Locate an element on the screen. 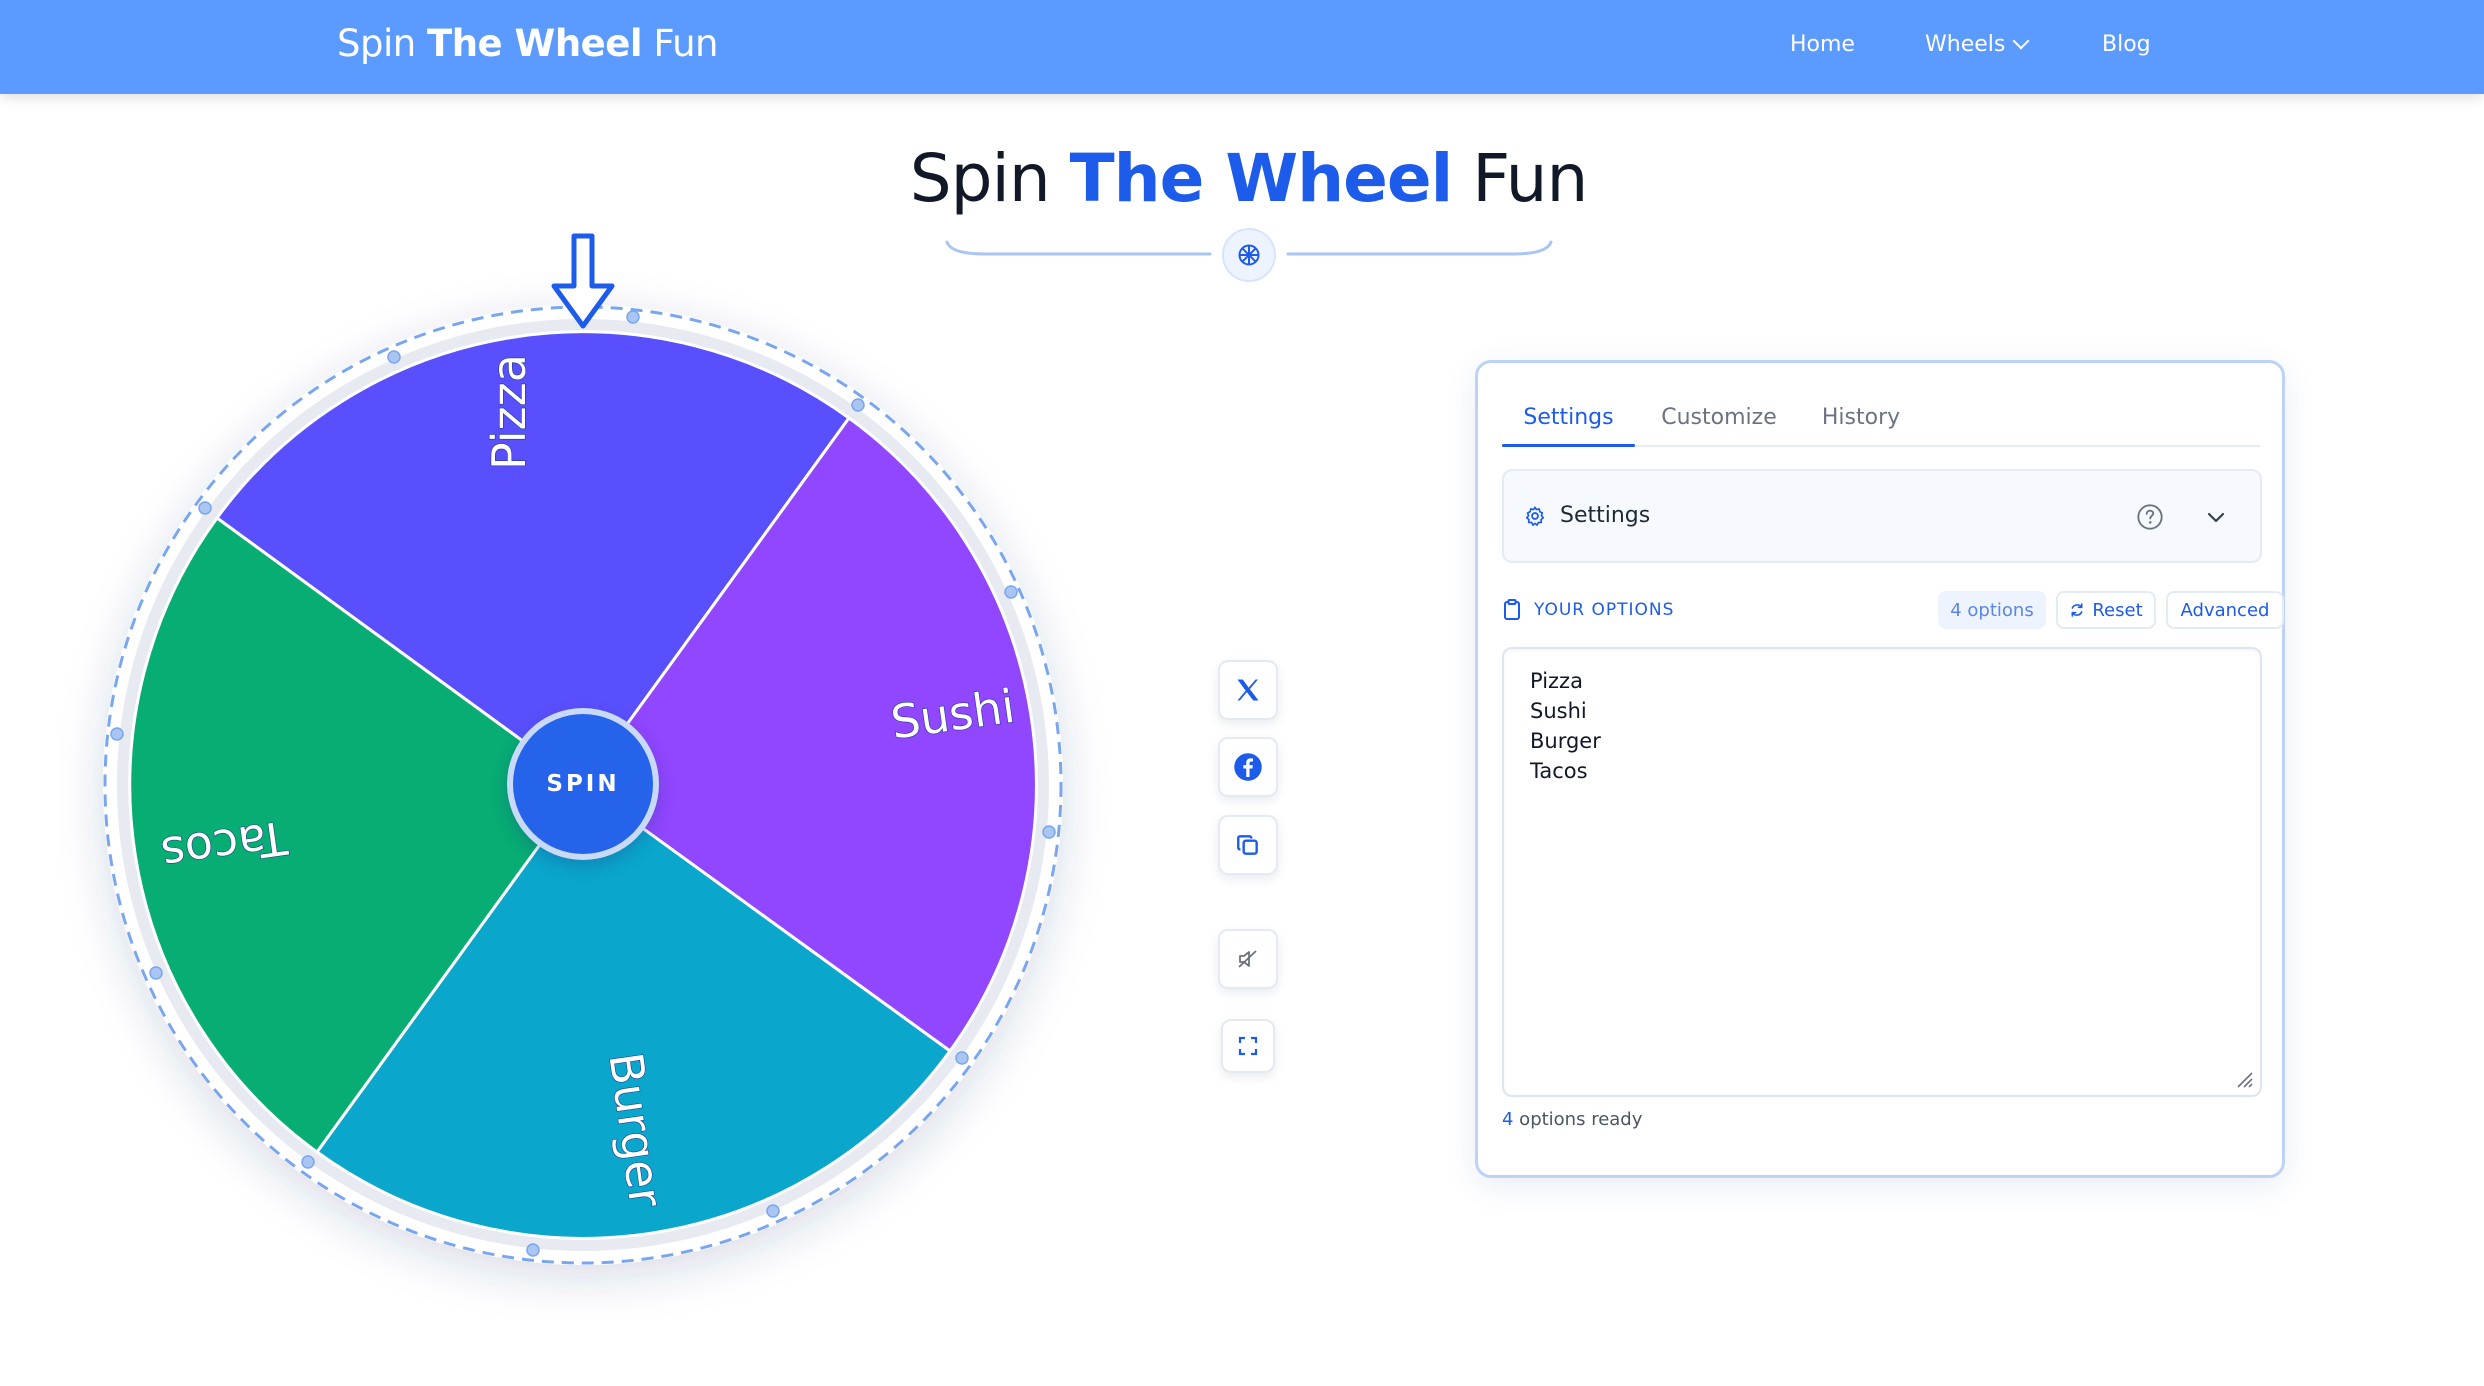 The width and height of the screenshot is (2484, 1386). nav-blog-link: Blog is located at coordinates (2126, 44).